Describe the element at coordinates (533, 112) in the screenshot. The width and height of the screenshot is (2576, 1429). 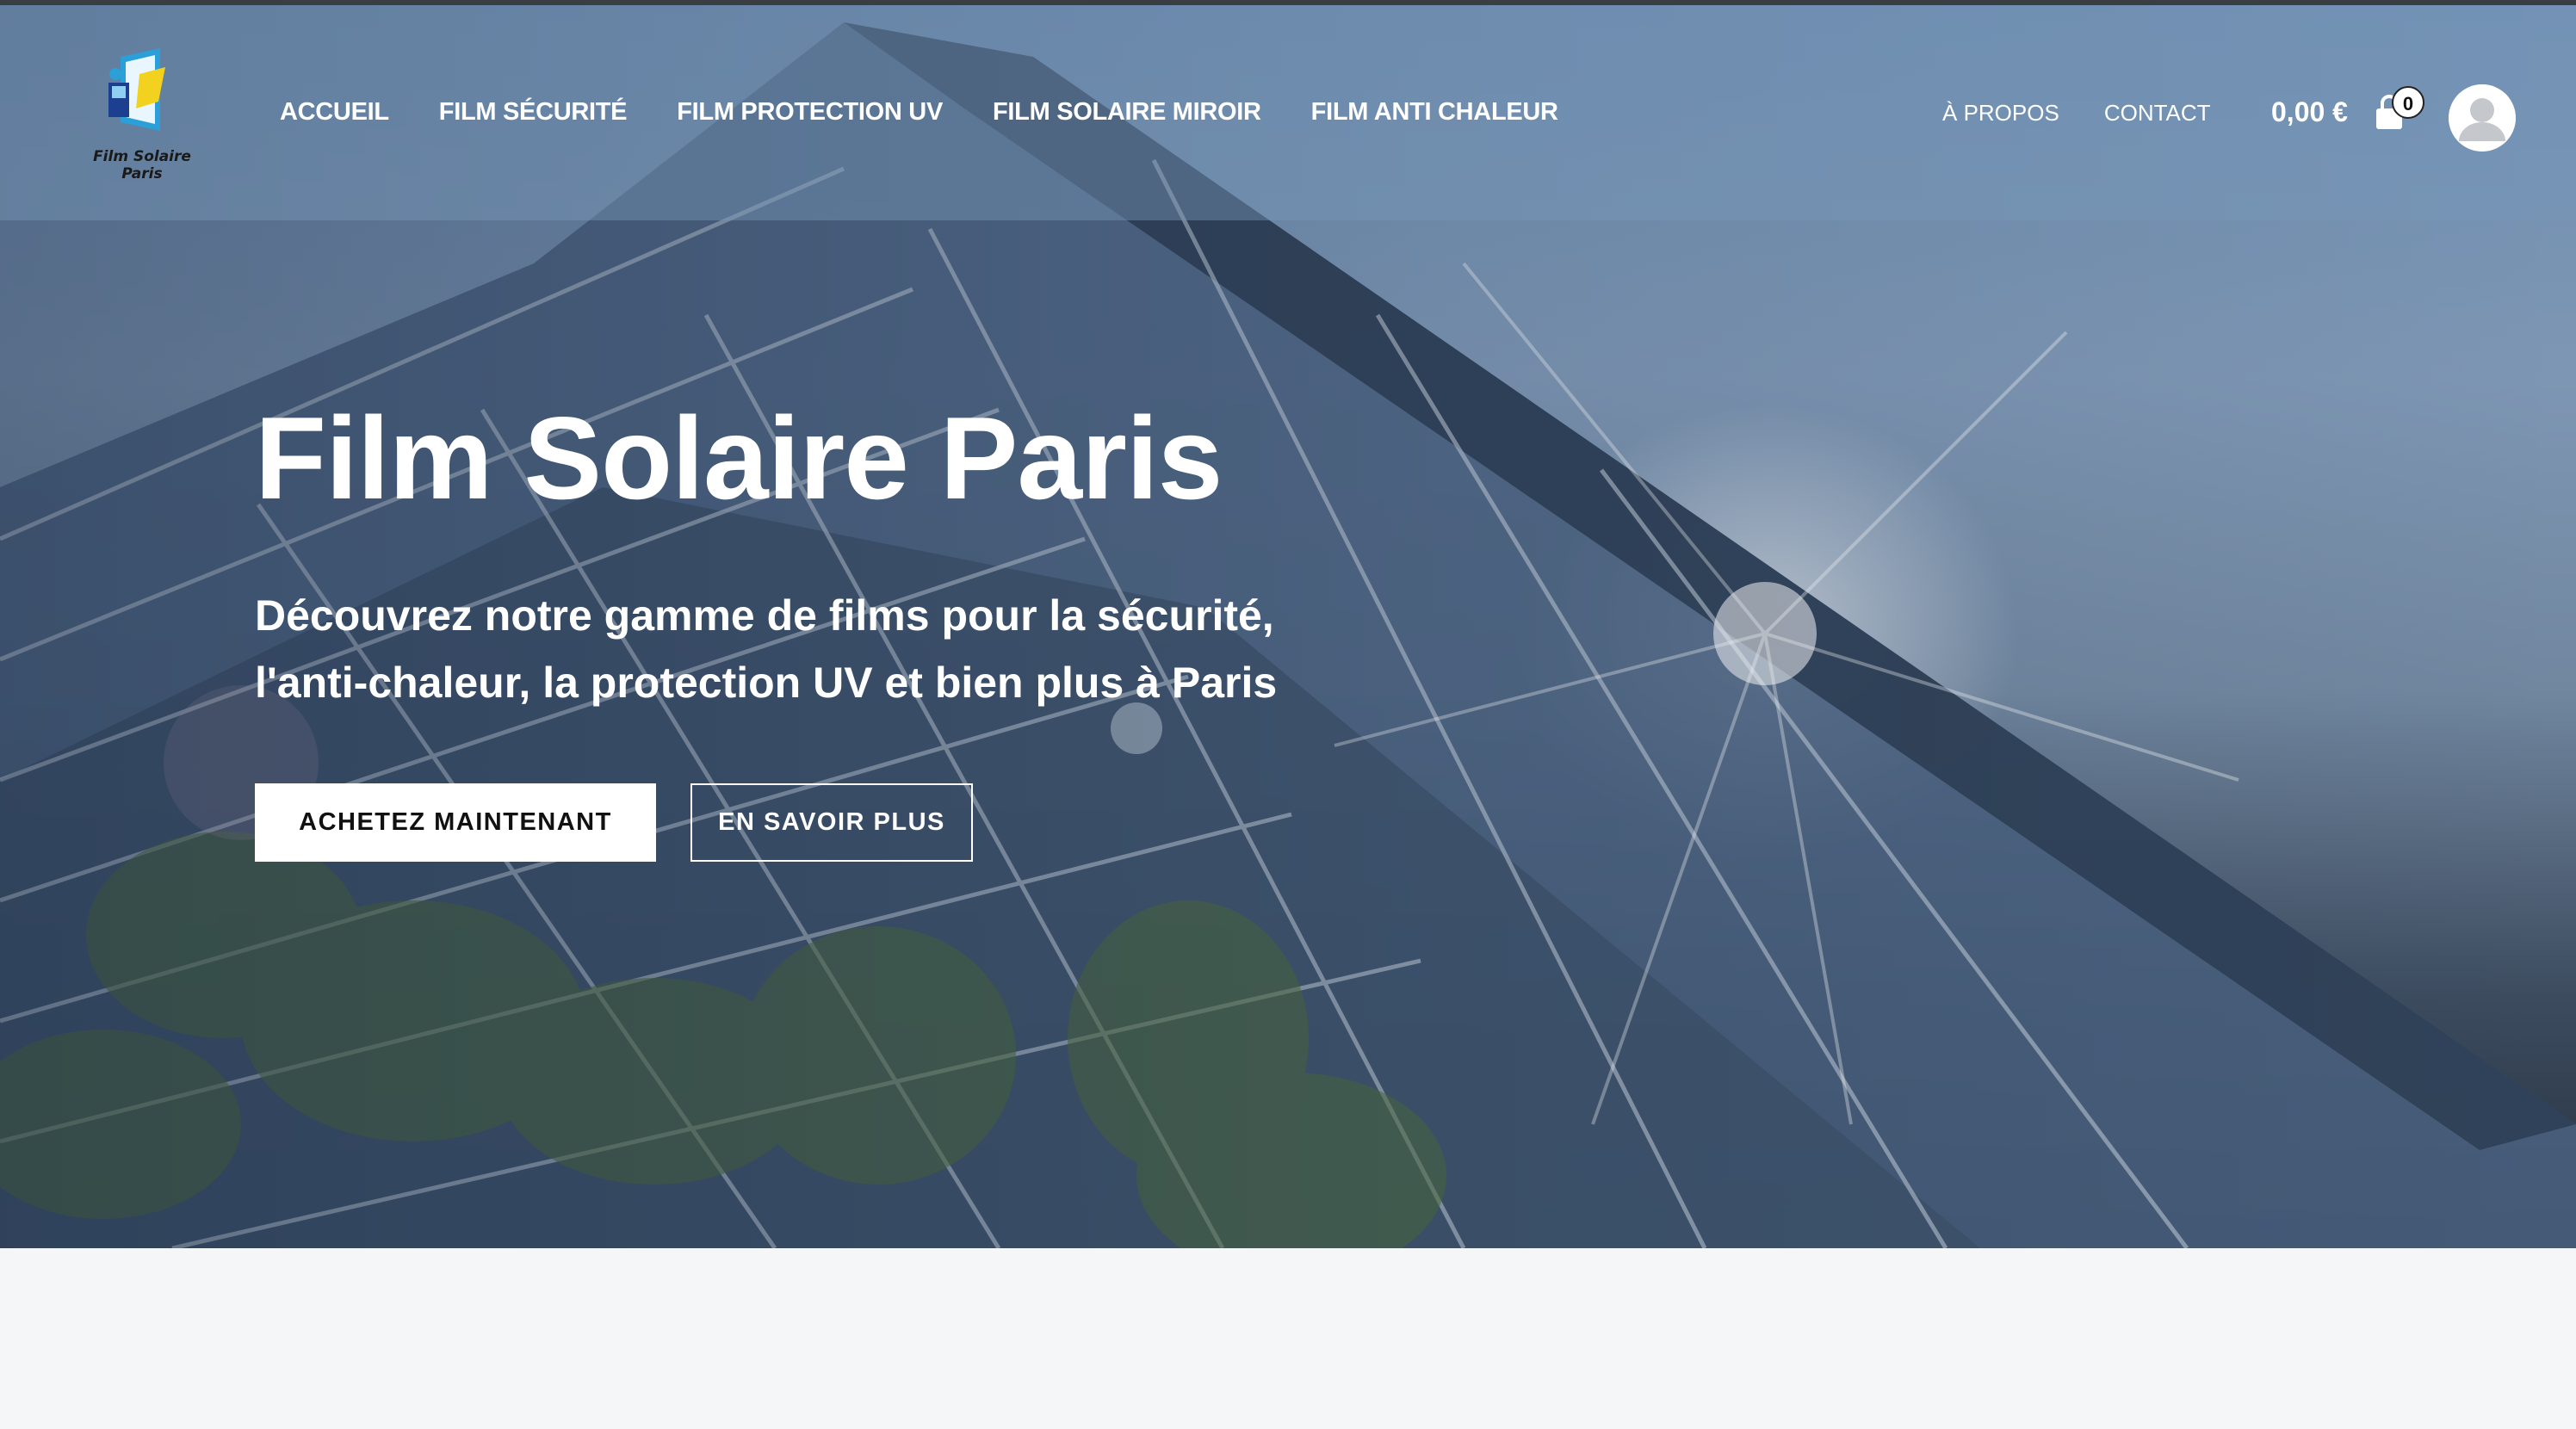
I see `nav-item-film-securite: FILM SÉCURITÉ` at that location.